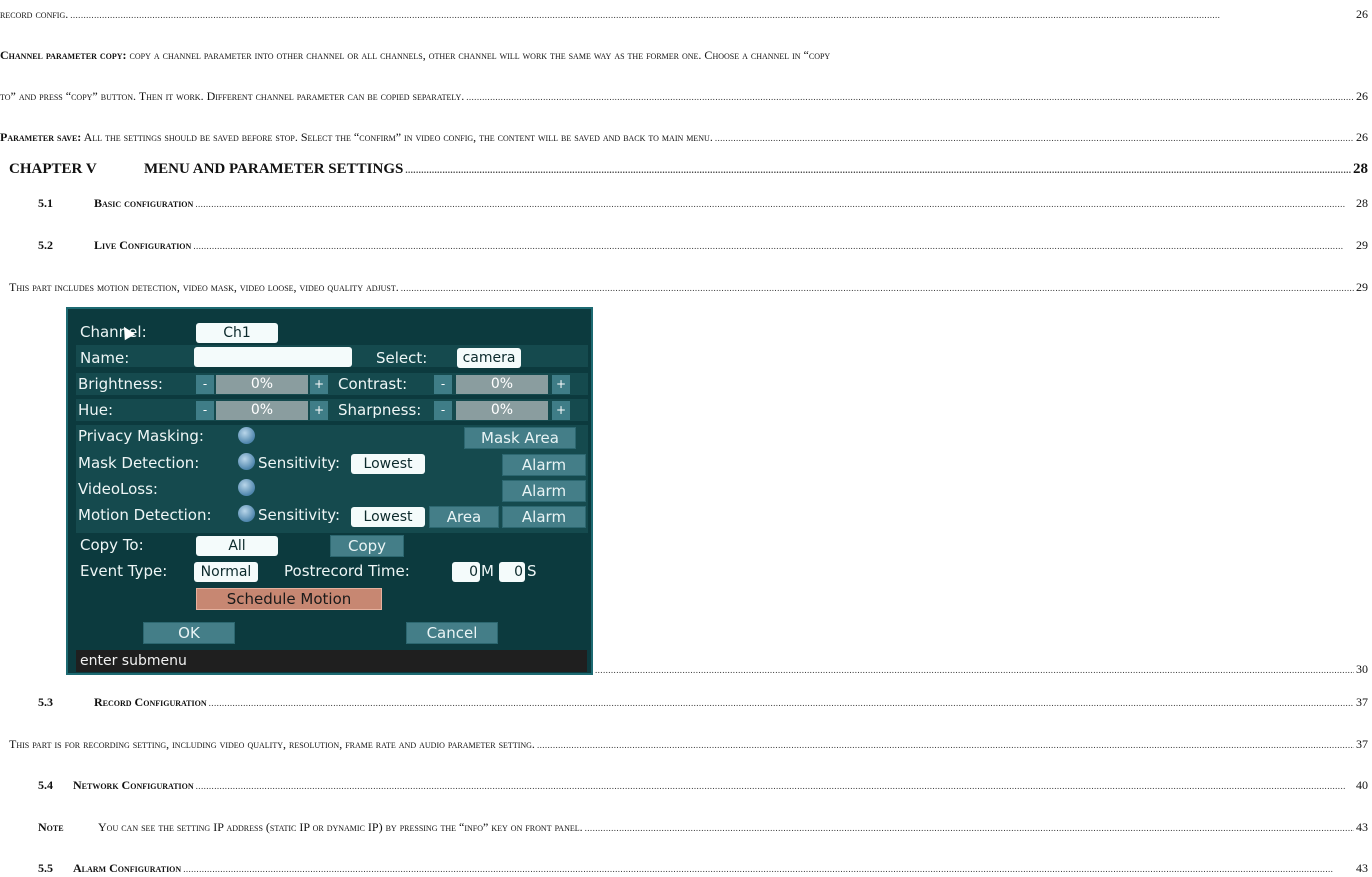 The height and width of the screenshot is (877, 1372). What do you see at coordinates (45, 868) in the screenshot?
I see `section-number: 5.5` at bounding box center [45, 868].